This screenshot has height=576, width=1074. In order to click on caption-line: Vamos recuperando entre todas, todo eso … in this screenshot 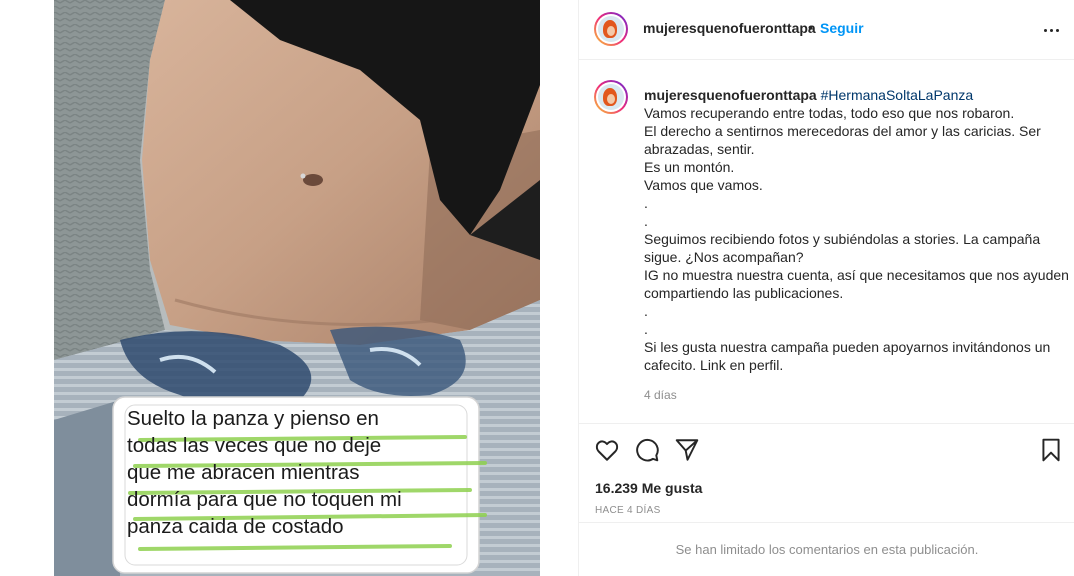, I will do `click(829, 113)`.